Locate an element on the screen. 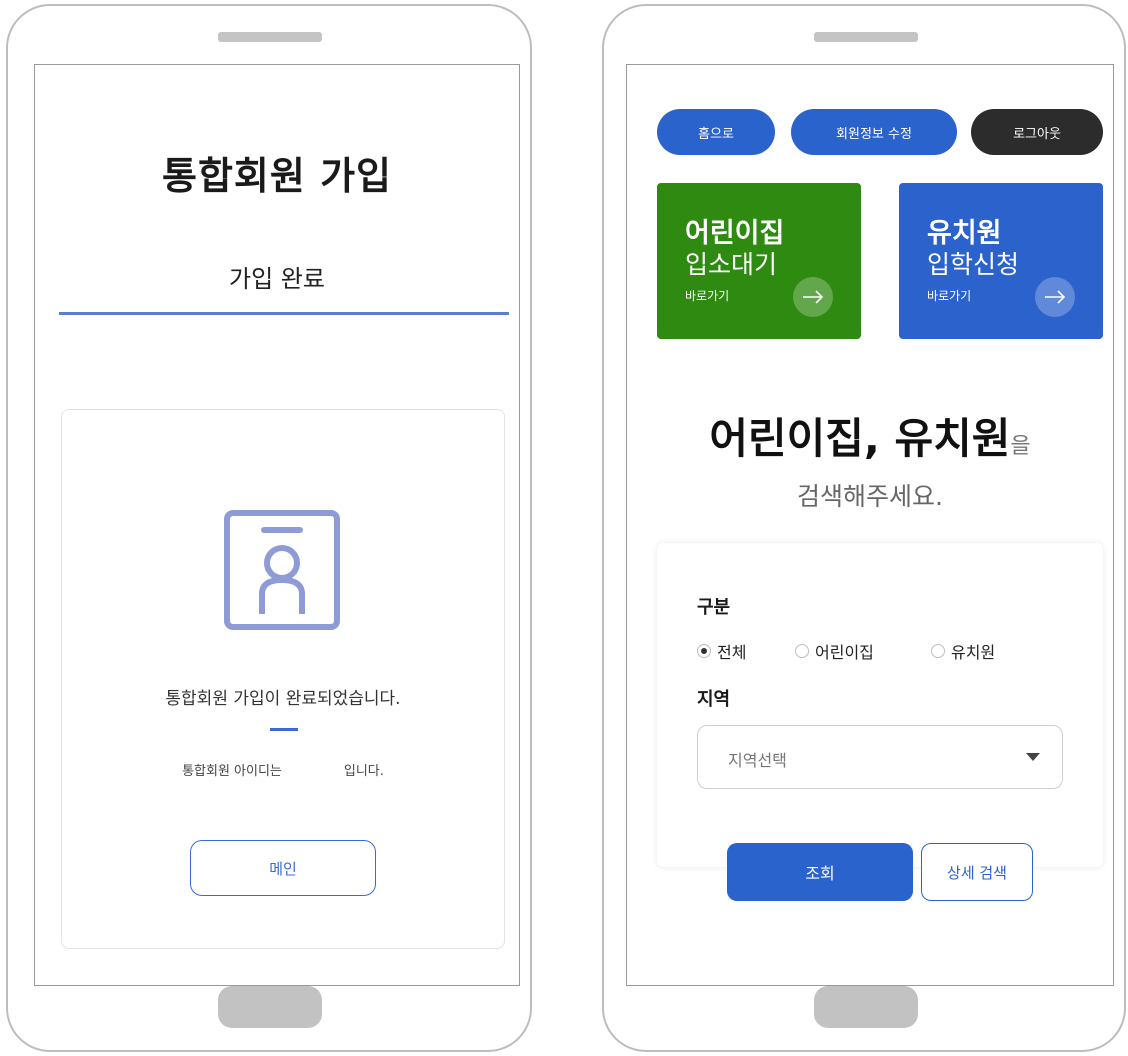  radio-label: 유치원 is located at coordinates (973, 652).